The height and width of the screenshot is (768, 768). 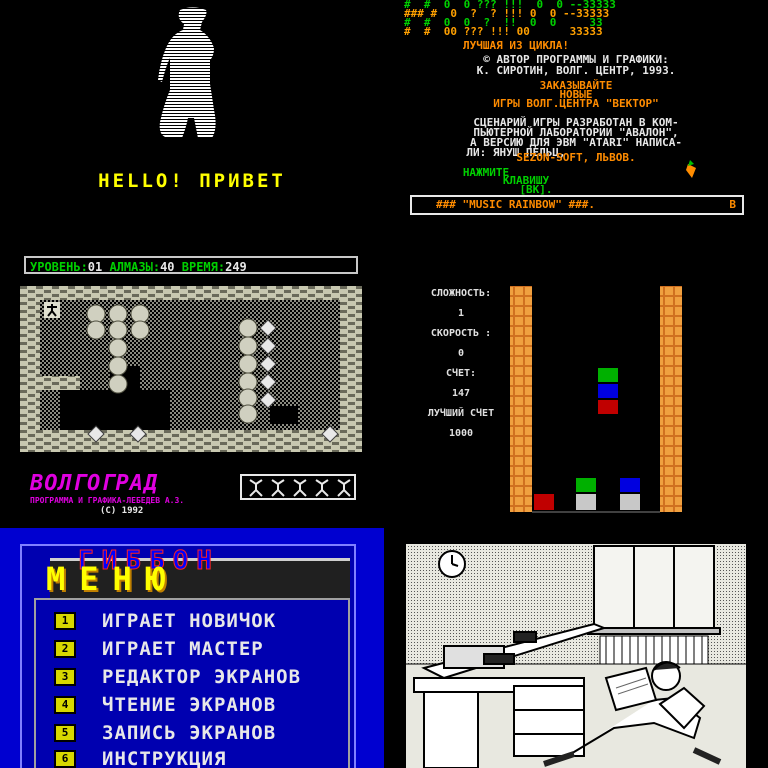 I want to click on sezon-text: SEZON-SOFT, ЛЬВОВ., so click(x=576, y=157).